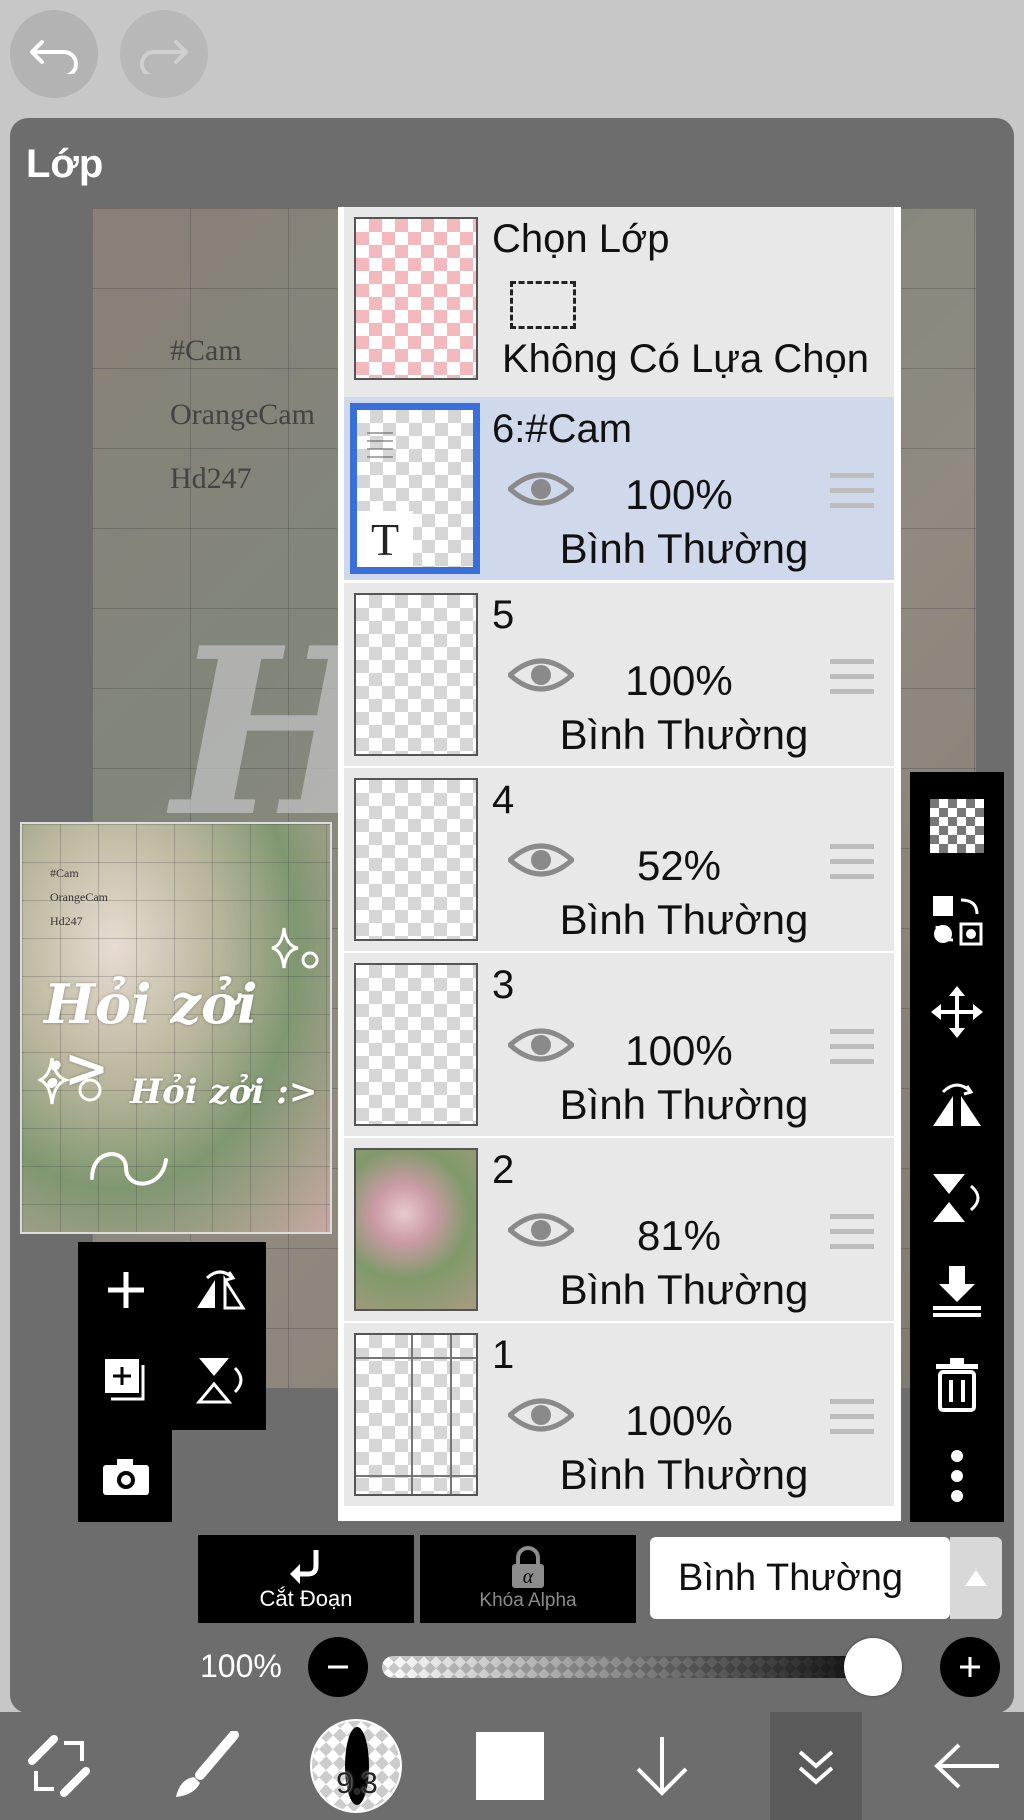 The image size is (1024, 1820). I want to click on alpha-lock-icon: α, so click(528, 1567).